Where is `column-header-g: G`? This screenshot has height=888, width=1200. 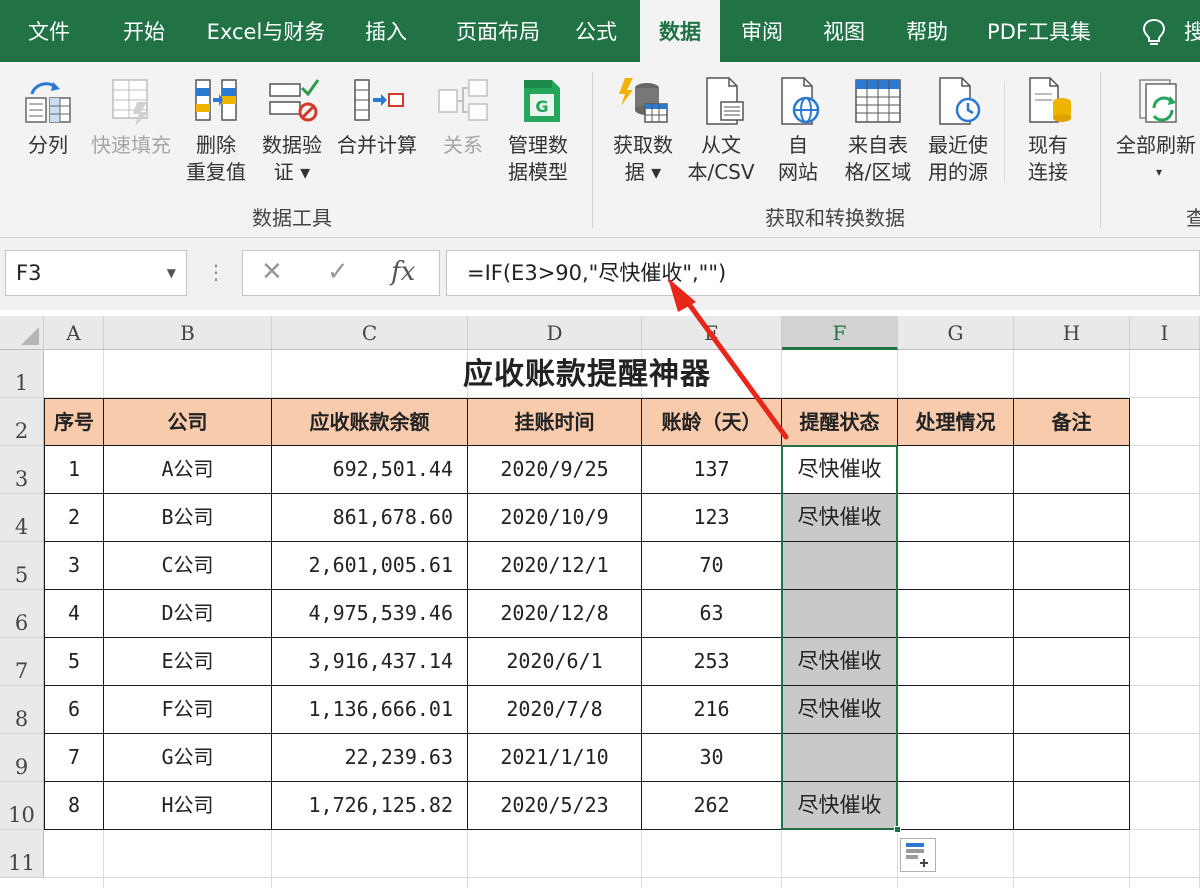 column-header-g: G is located at coordinates (956, 333).